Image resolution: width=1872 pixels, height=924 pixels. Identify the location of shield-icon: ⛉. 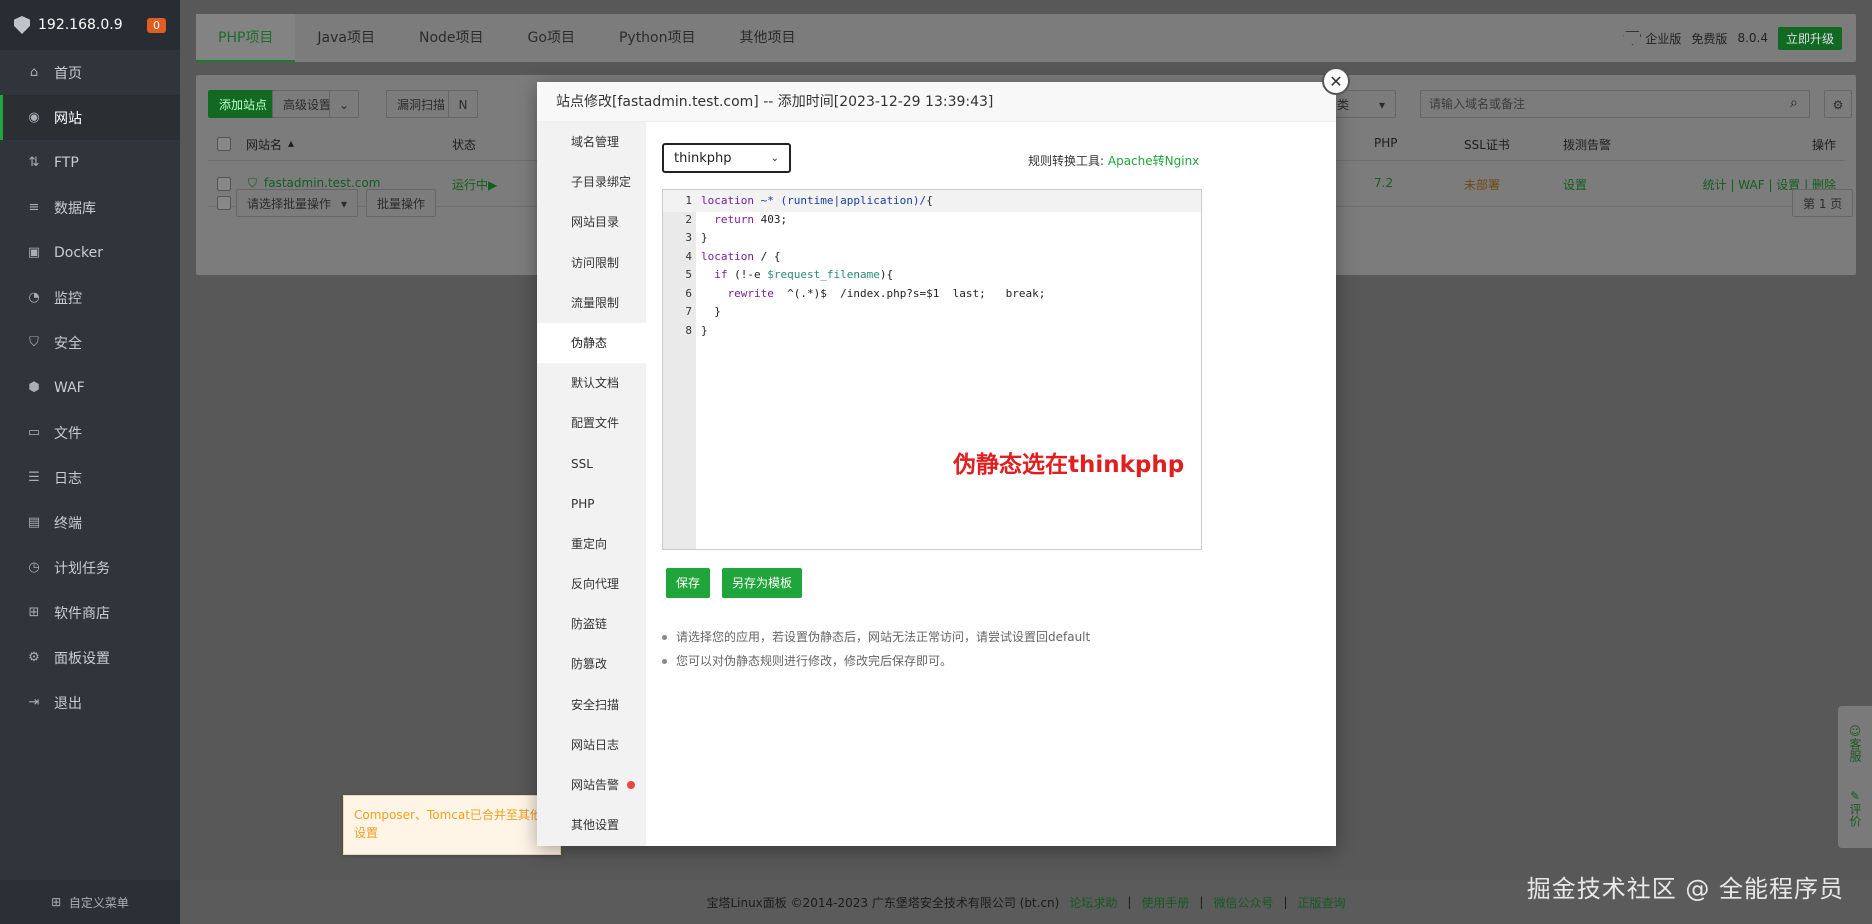
(34, 342).